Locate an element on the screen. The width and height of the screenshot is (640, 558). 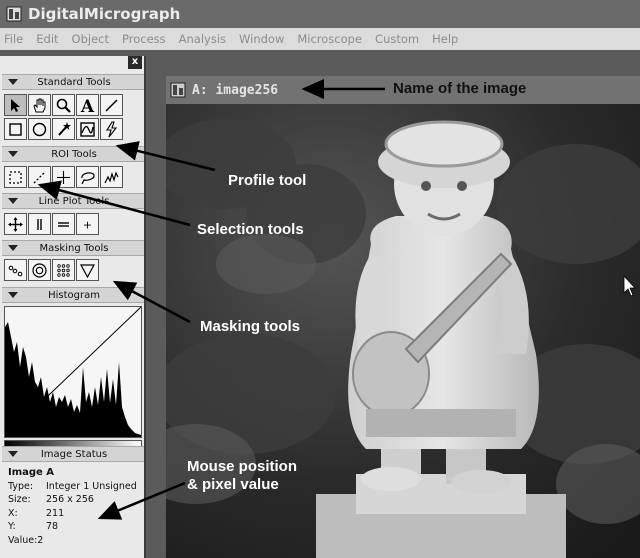
wand-tool is located at coordinates (63, 129).